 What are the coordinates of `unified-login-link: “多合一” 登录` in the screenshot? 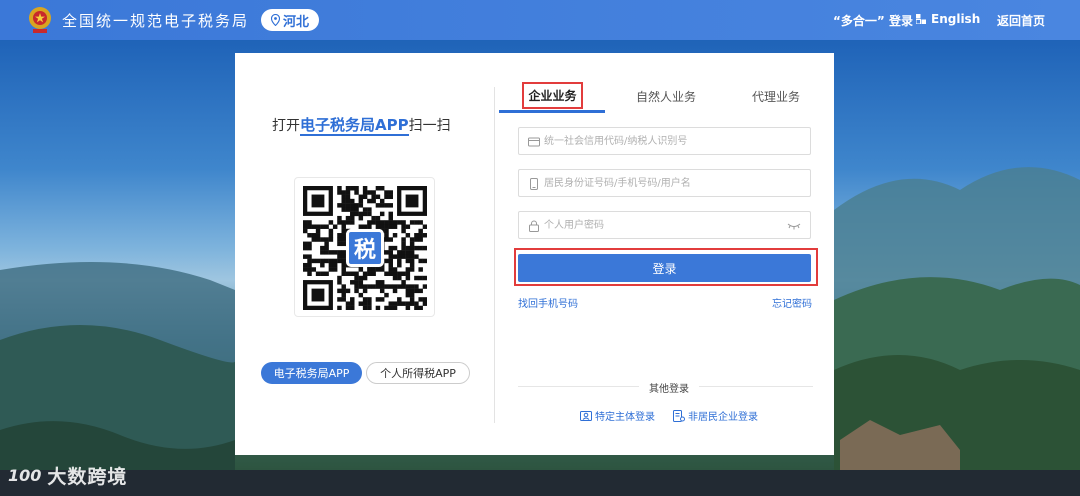 It's located at (873, 20).